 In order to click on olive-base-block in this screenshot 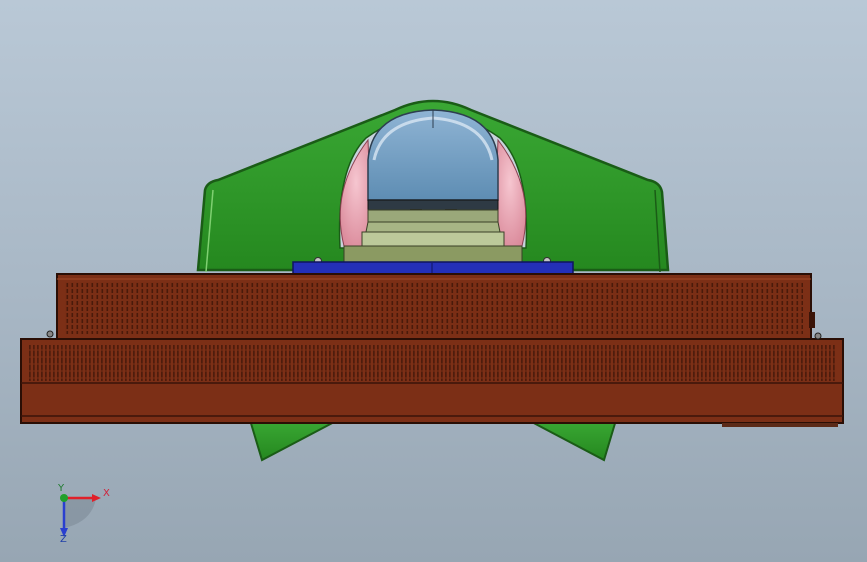, I will do `click(433, 254)`.